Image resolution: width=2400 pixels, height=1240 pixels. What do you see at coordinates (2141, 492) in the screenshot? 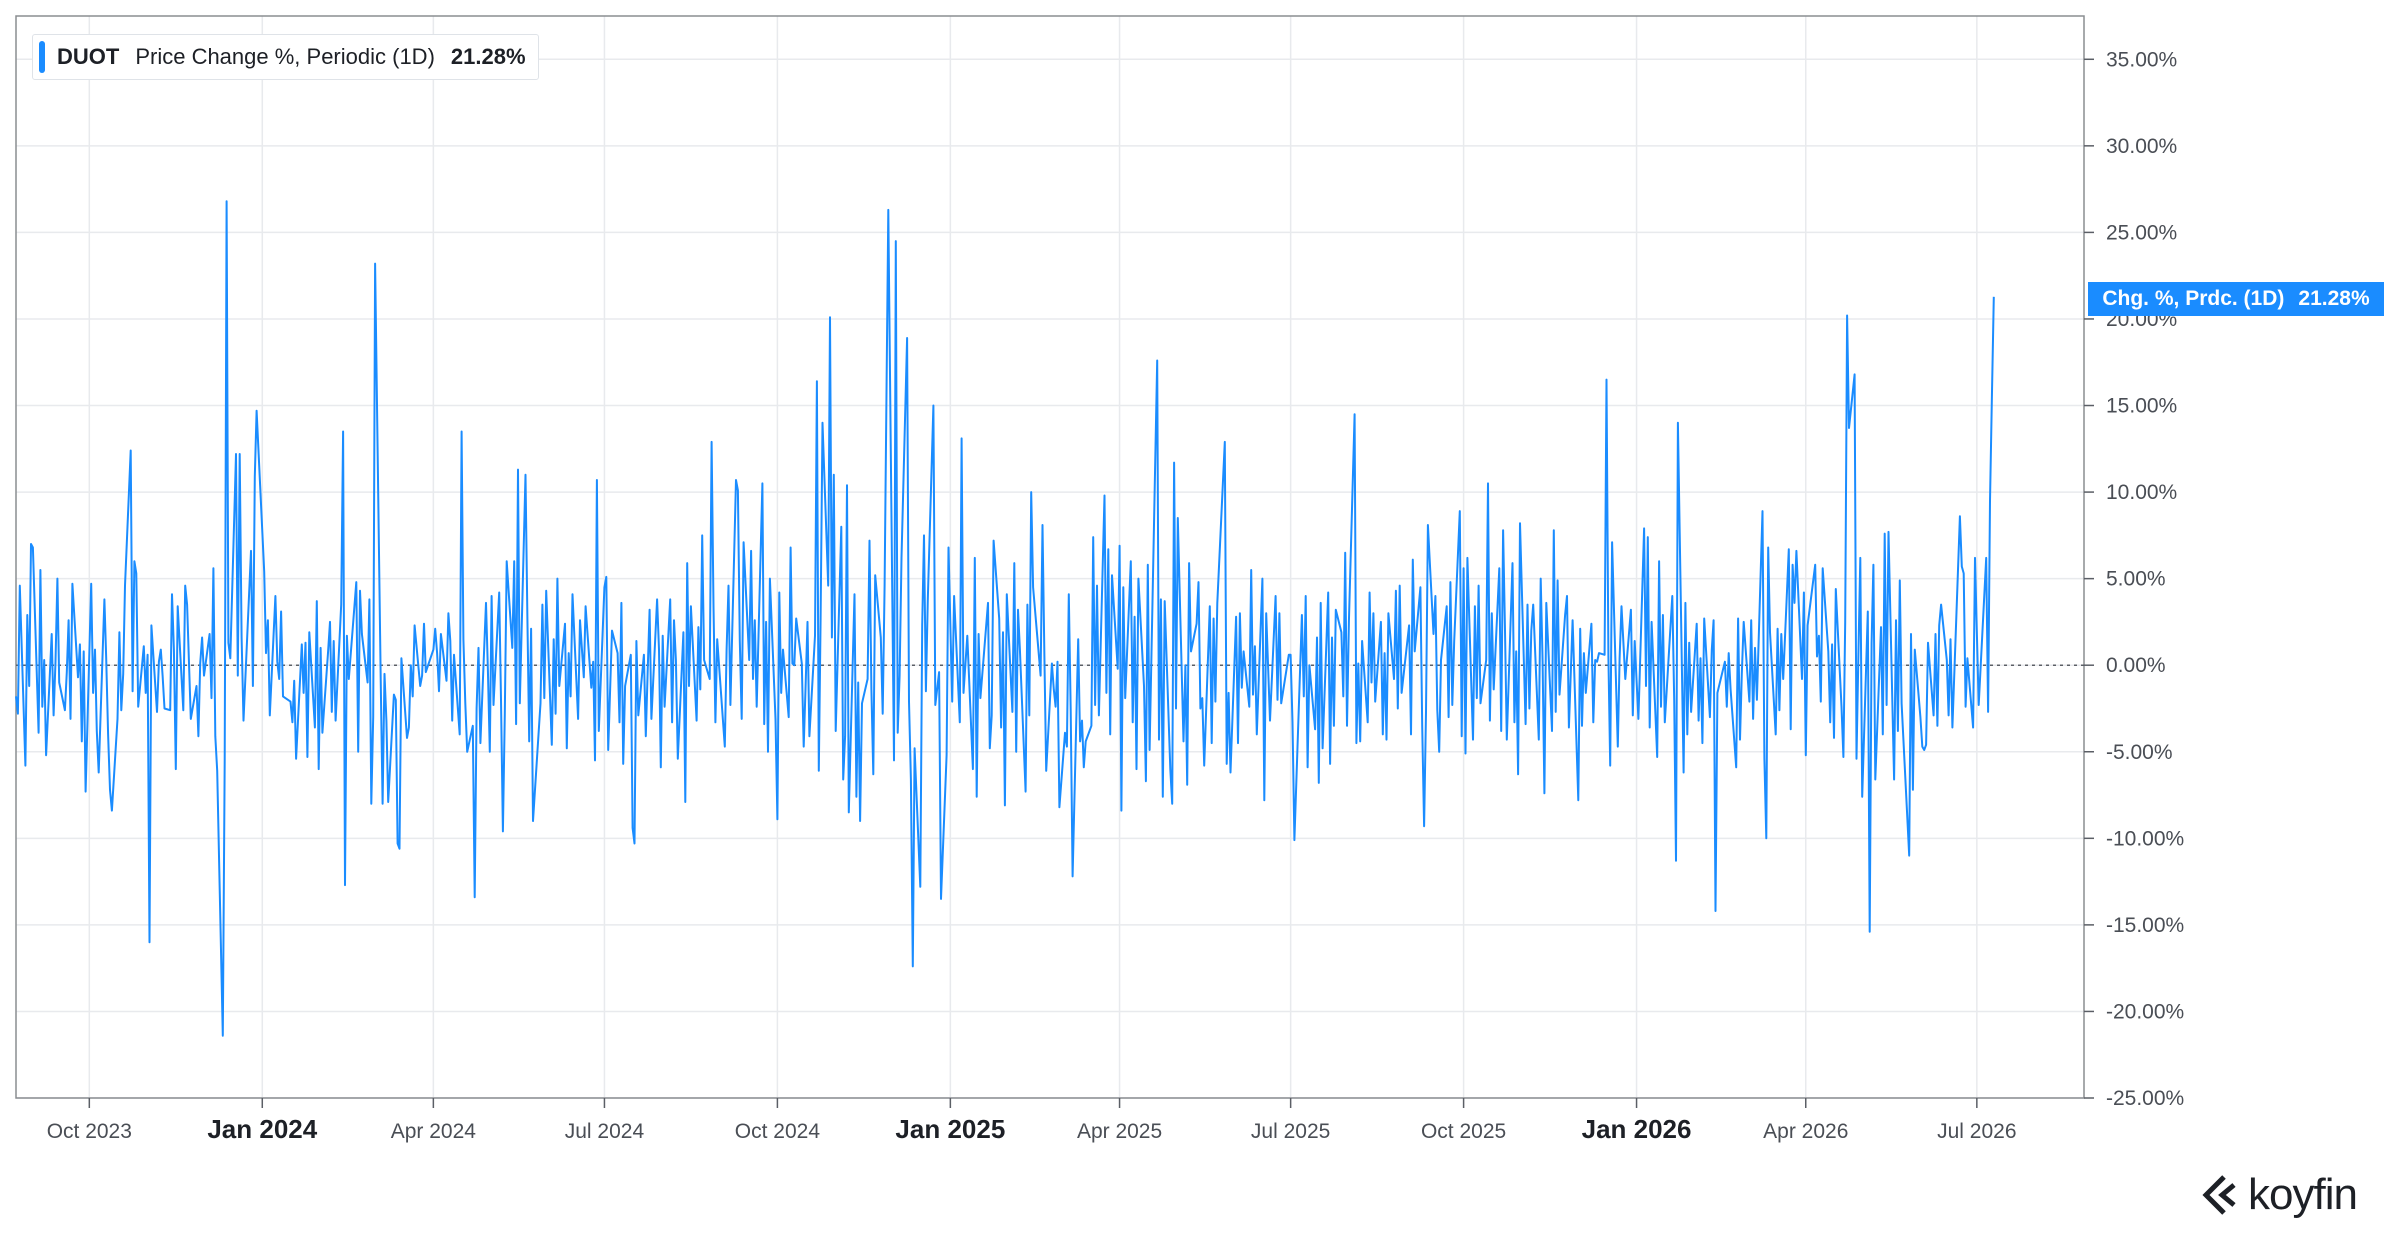
I see `y-tick-label: 10.00%` at bounding box center [2141, 492].